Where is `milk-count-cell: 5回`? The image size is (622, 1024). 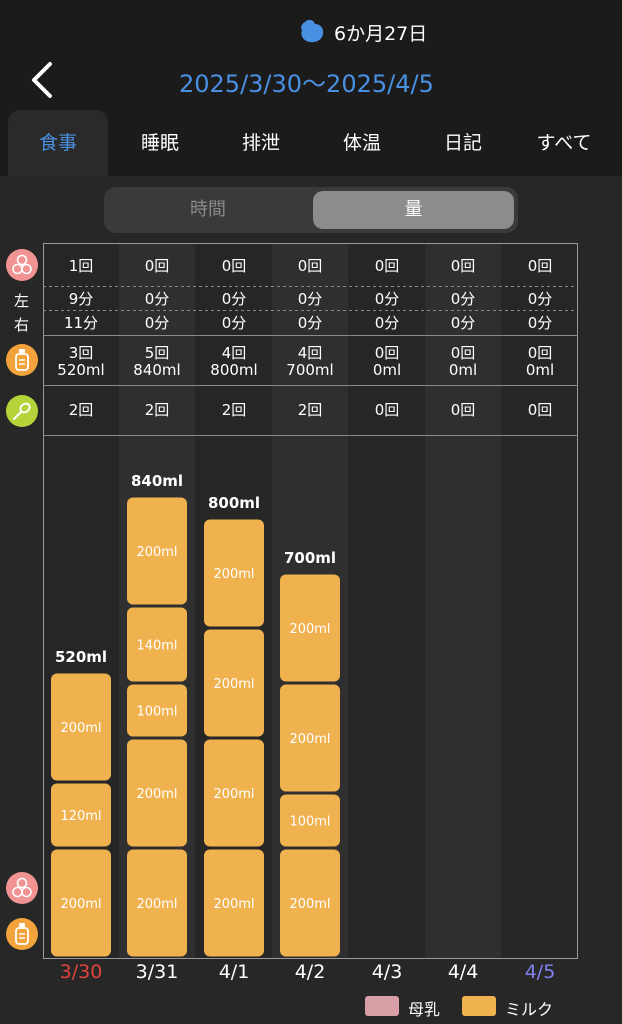
milk-count-cell: 5回 is located at coordinates (157, 353).